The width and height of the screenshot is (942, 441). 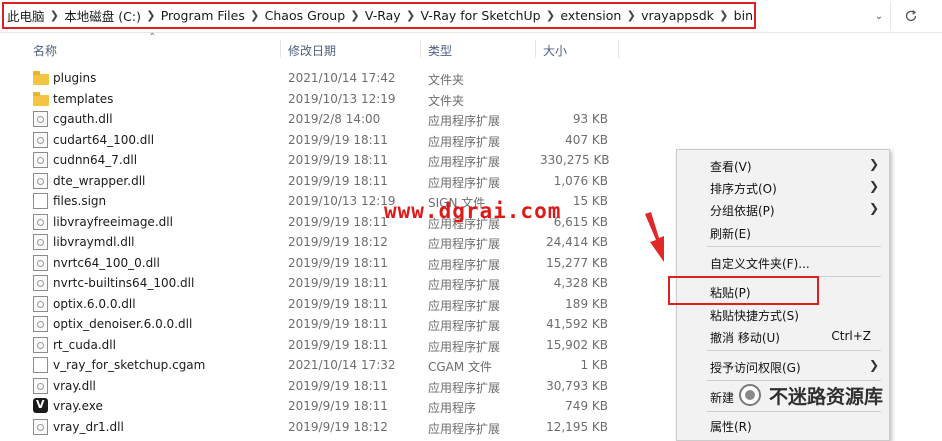 What do you see at coordinates (590, 15) in the screenshot?
I see `breadcrumb-extension: extension` at bounding box center [590, 15].